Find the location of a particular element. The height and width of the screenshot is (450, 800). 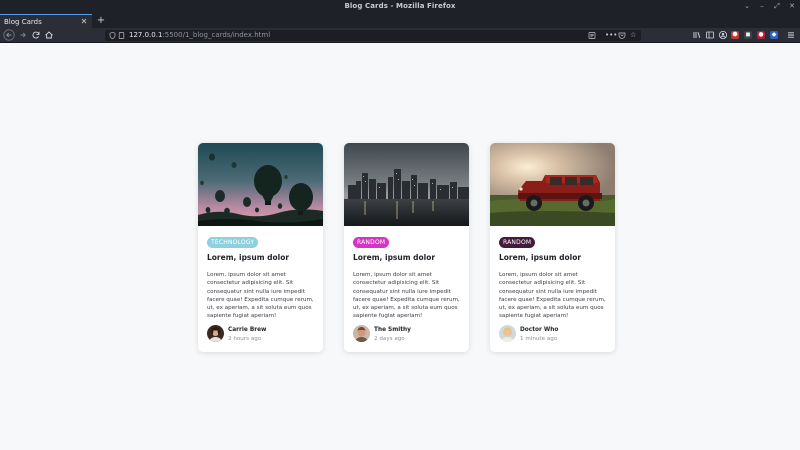

url-path: :5500/1_blog_cards/index.html is located at coordinates (216, 35).